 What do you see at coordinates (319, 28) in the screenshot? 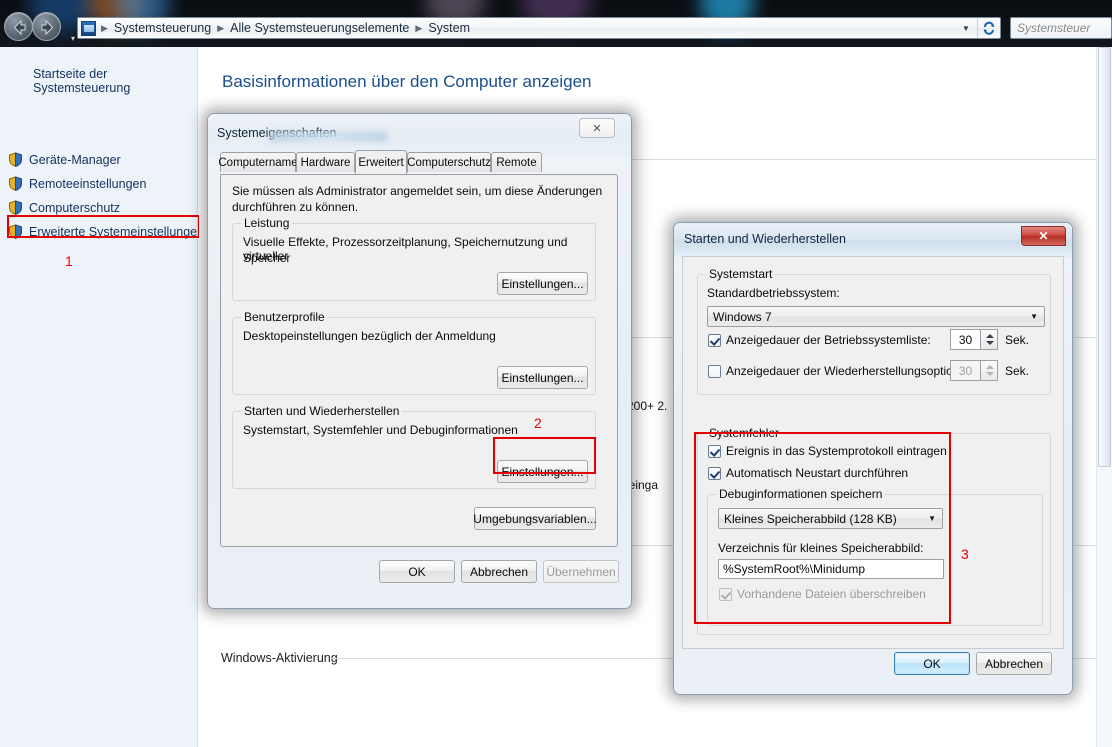
I see `breadcrumb-item-1: Alle Systemsteuerungselemente` at bounding box center [319, 28].